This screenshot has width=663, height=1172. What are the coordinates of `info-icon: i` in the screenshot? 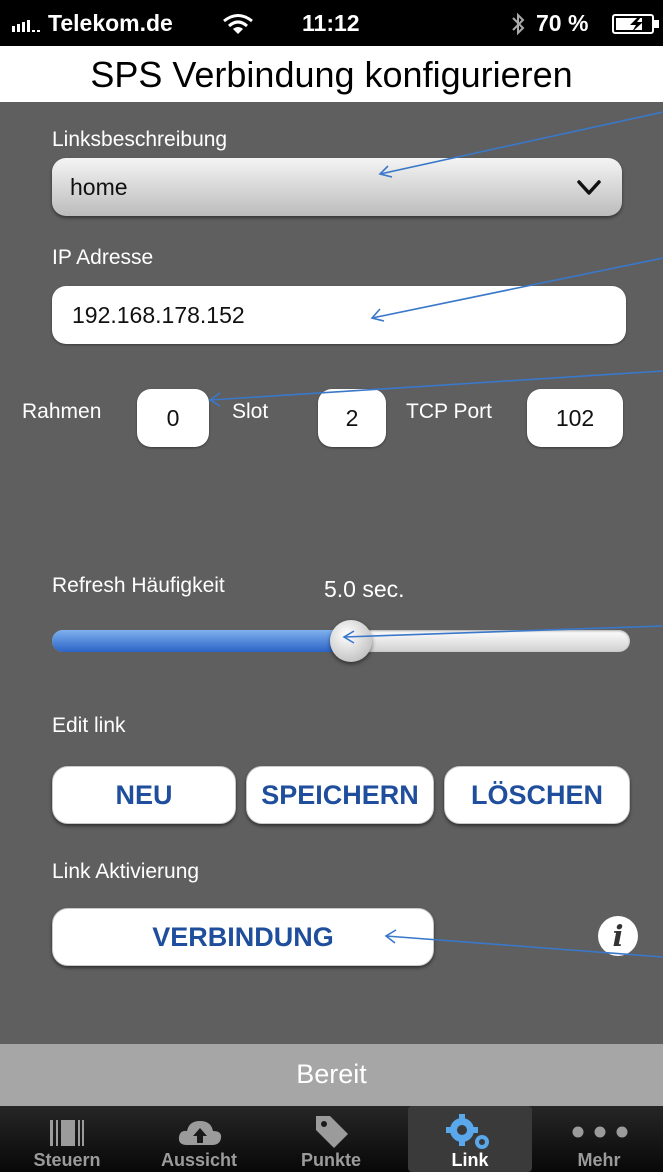 It's located at (618, 936).